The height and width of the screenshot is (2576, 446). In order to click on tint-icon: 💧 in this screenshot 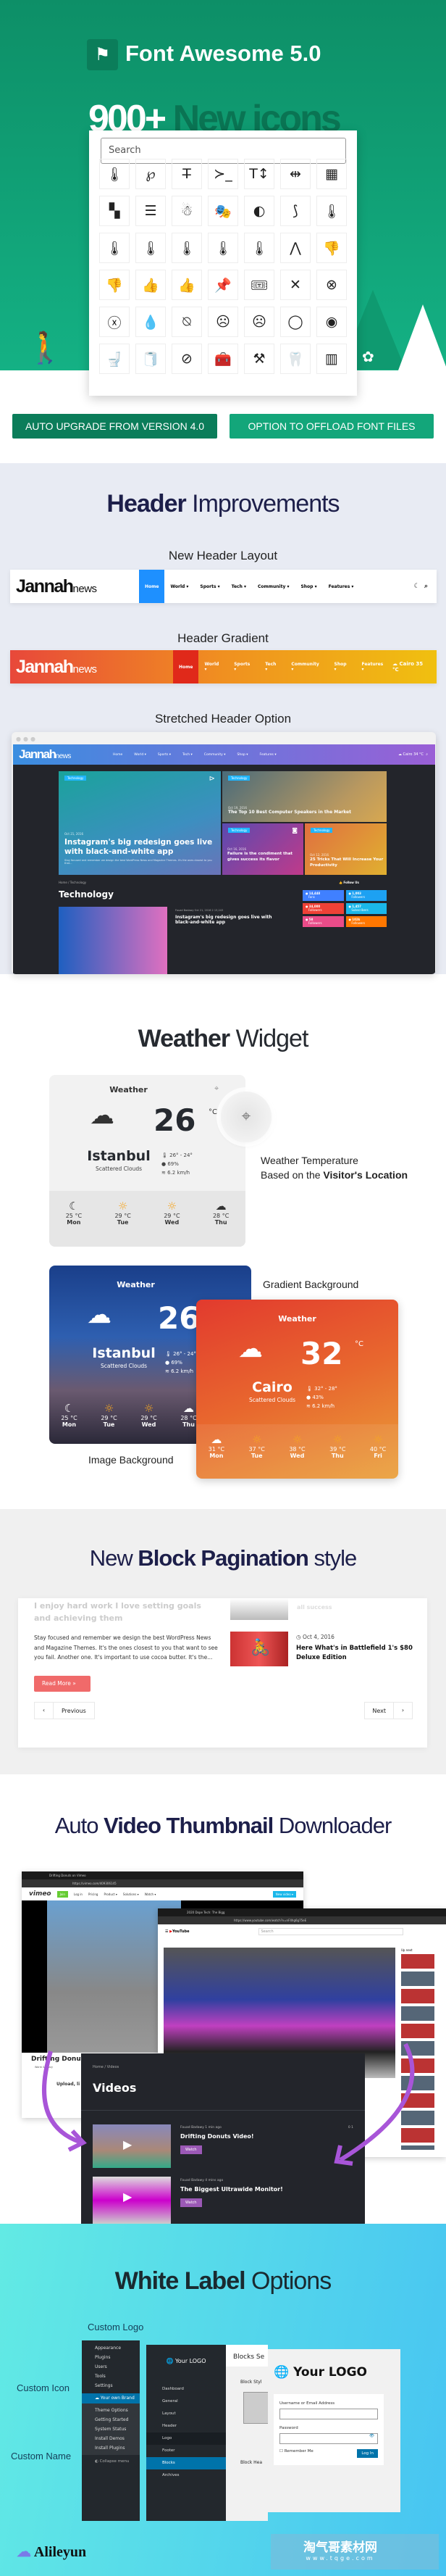, I will do `click(150, 322)`.